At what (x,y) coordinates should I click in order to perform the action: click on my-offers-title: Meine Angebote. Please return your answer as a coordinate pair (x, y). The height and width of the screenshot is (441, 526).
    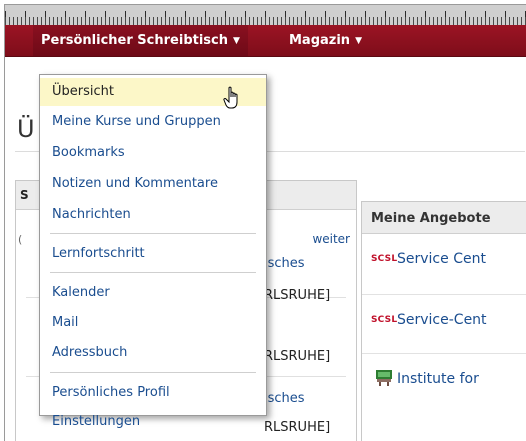
    Looking at the image, I should click on (431, 218).